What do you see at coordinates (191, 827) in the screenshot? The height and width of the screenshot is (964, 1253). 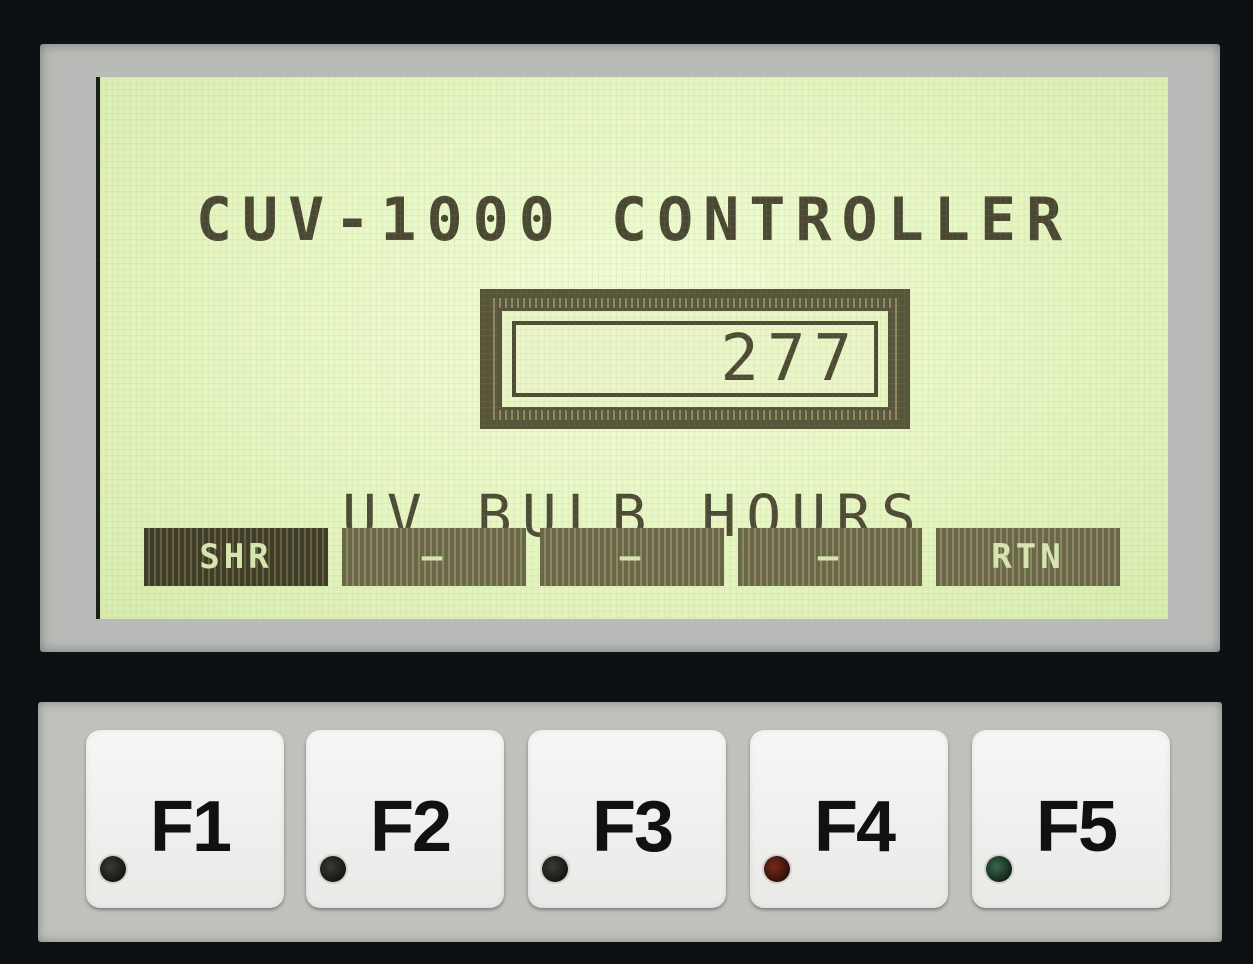 I see `f1-button-label: F1` at bounding box center [191, 827].